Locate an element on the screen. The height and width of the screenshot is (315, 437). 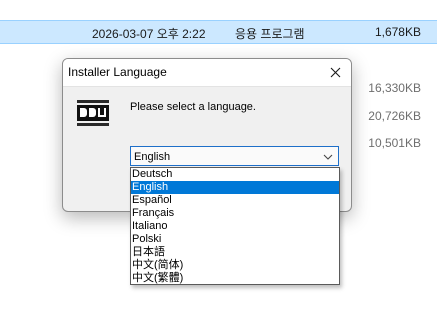
language-option: English is located at coordinates (235, 187).